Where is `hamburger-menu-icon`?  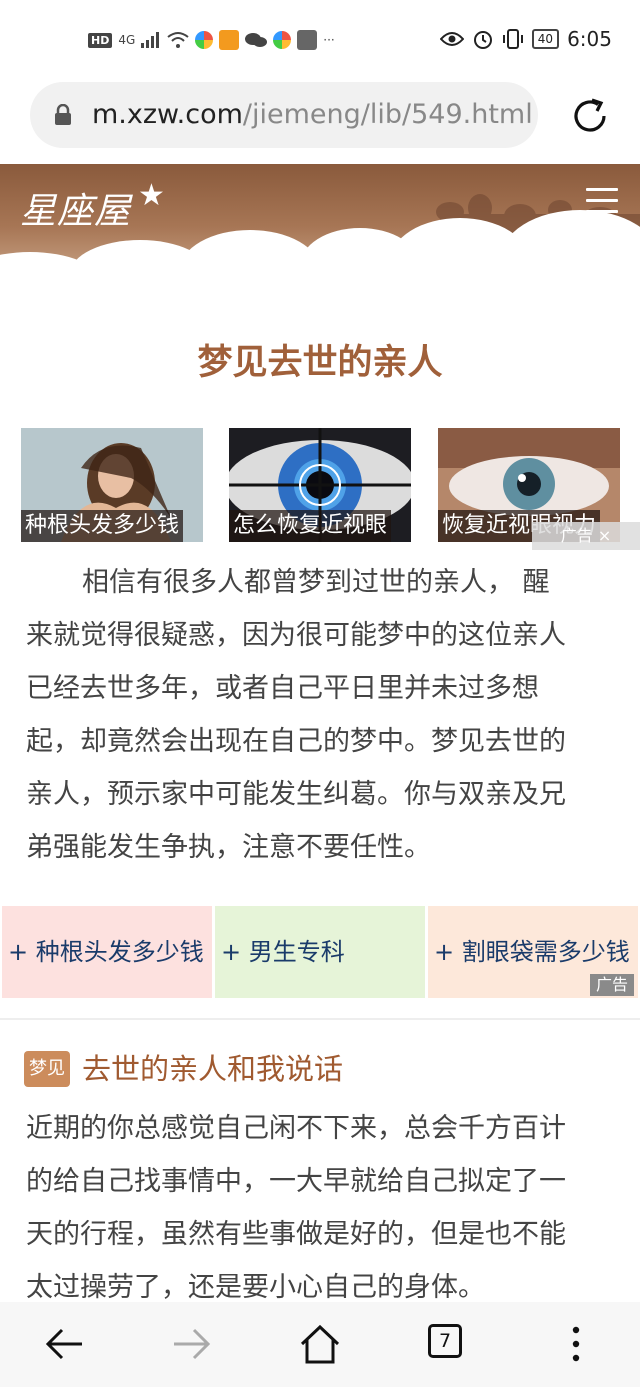 hamburger-menu-icon is located at coordinates (602, 201).